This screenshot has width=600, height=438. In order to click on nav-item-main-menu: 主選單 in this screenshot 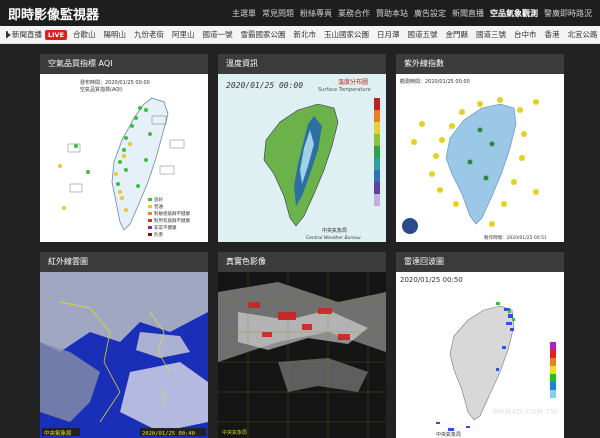, I will do `click(244, 13)`.